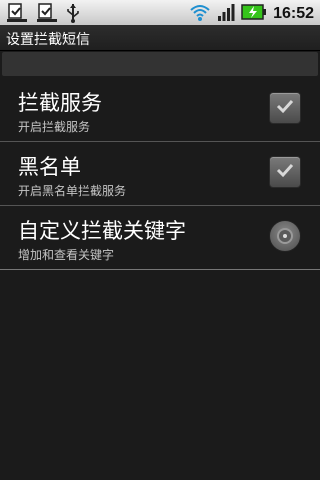 Image resolution: width=320 pixels, height=480 pixels. I want to click on setting-summary: 开启拦截服务, so click(54, 127).